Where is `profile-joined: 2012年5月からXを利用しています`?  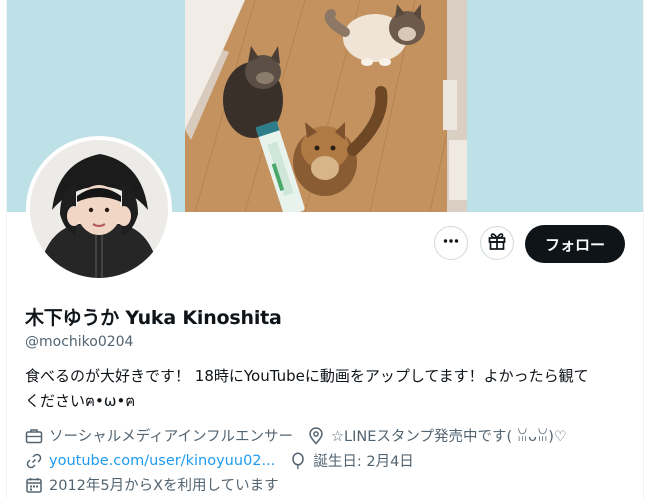 profile-joined: 2012年5月からXを利用しています is located at coordinates (152, 484).